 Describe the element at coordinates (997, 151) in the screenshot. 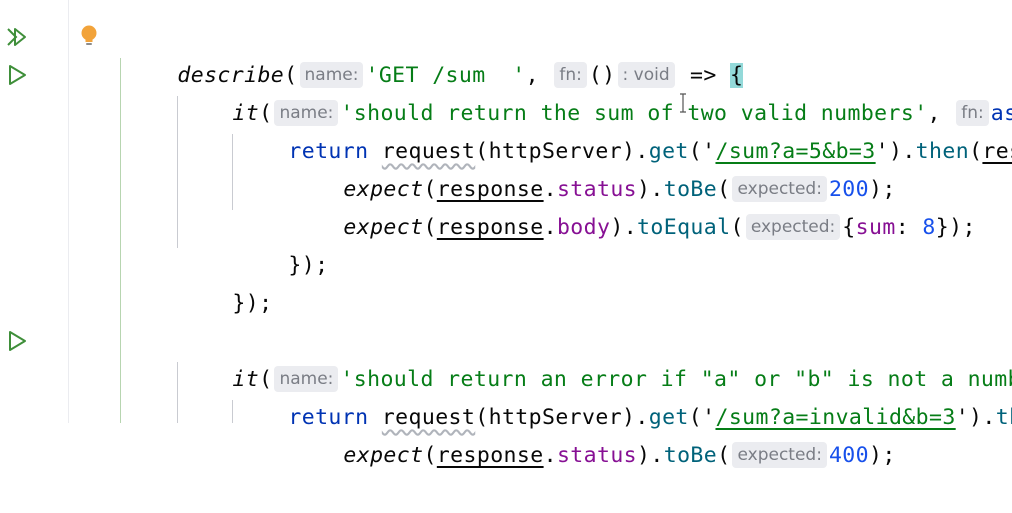

I see `code-token: respo` at that location.